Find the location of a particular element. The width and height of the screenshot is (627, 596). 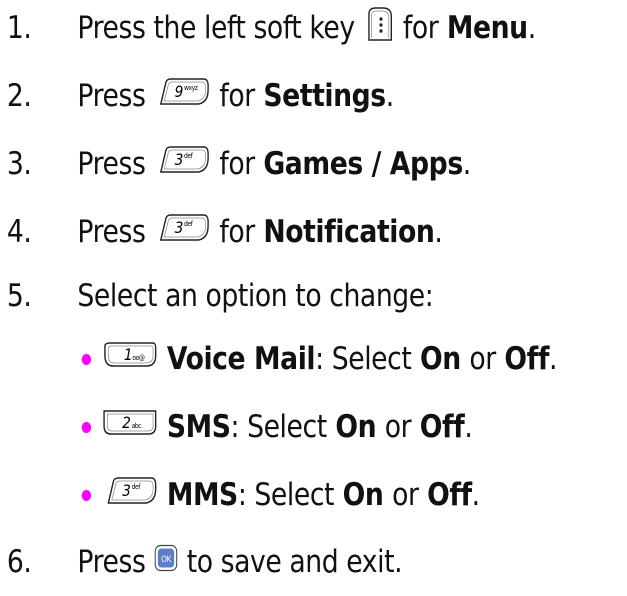

step-number: 4. is located at coordinates (19, 232).